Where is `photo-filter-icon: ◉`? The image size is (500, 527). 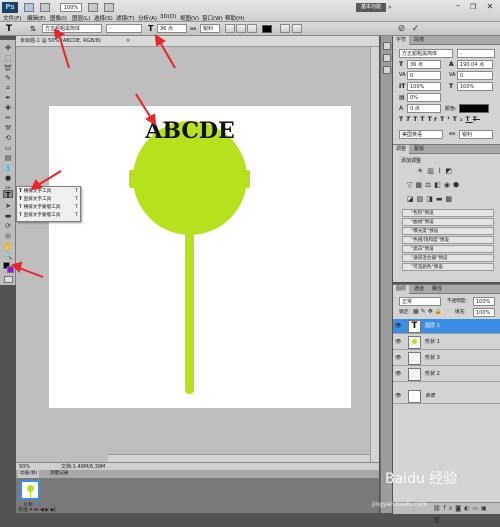
photo-filter-icon: ◉ is located at coordinates (448, 185).